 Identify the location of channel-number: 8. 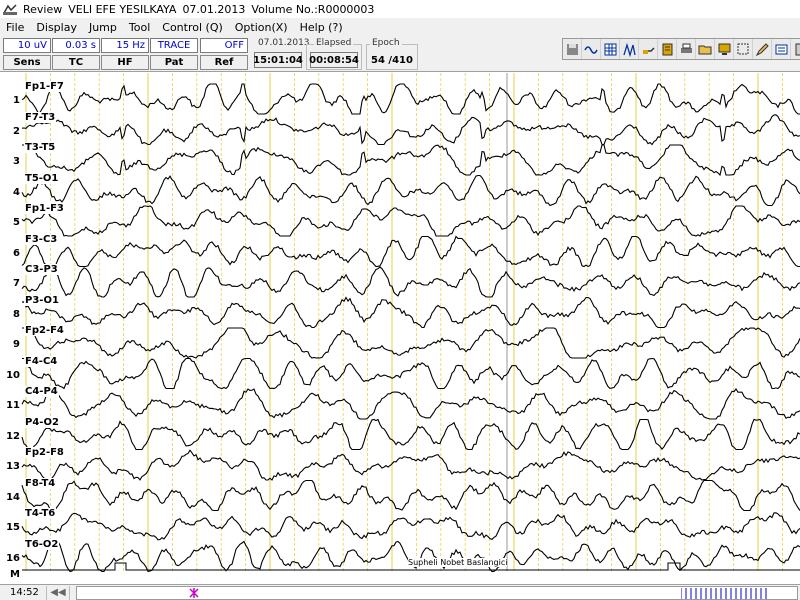
(16, 314).